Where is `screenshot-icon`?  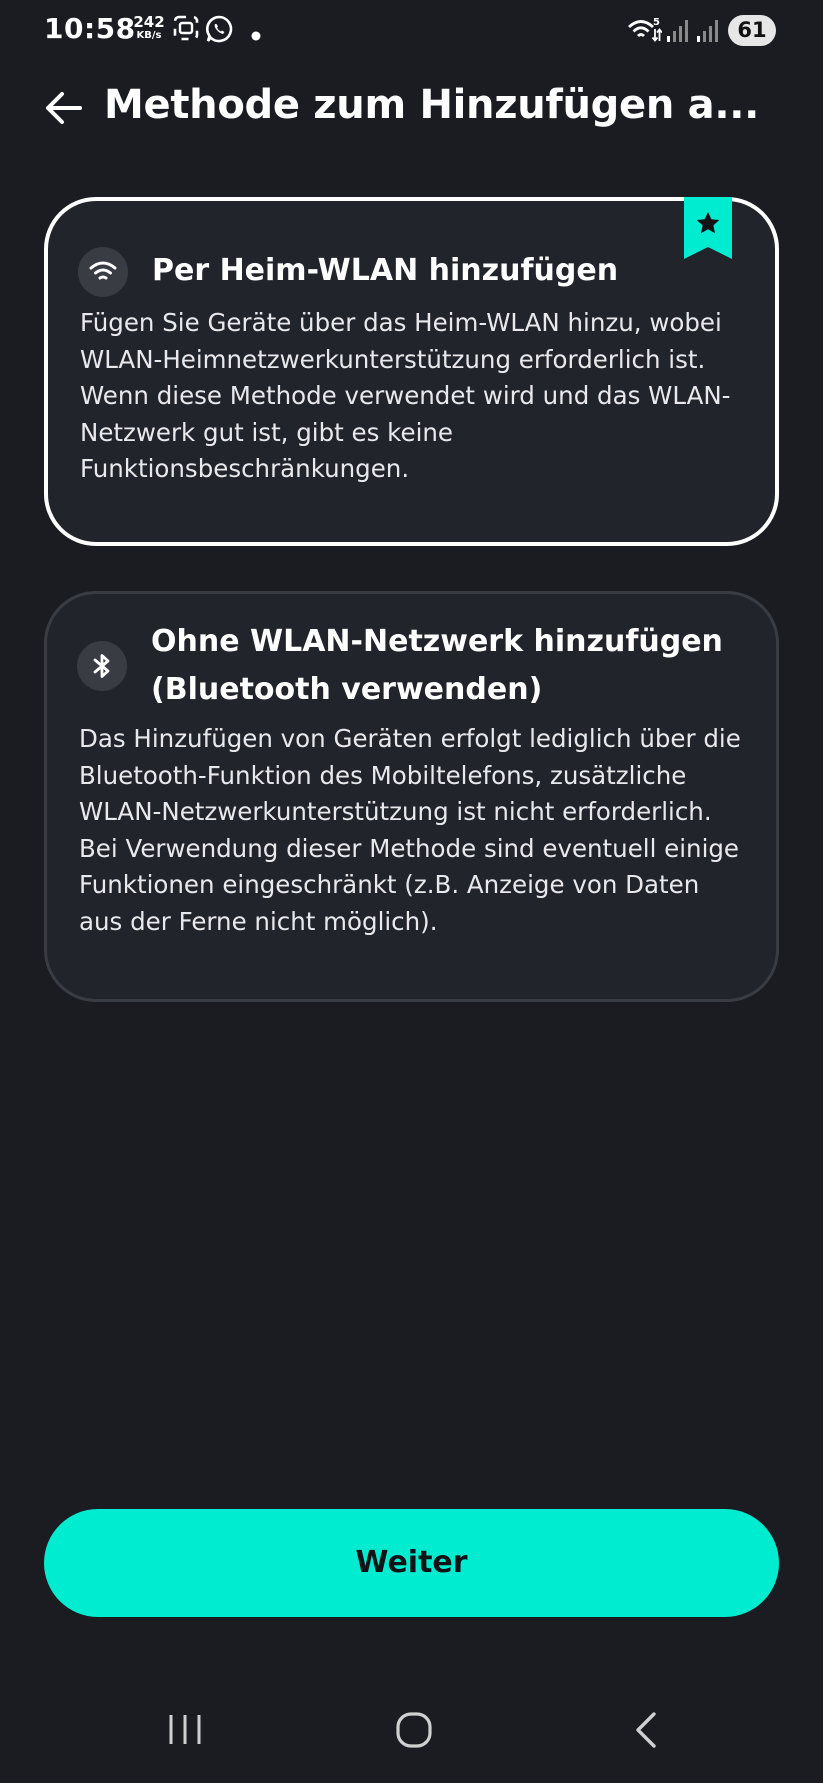
screenshot-icon is located at coordinates (186, 30).